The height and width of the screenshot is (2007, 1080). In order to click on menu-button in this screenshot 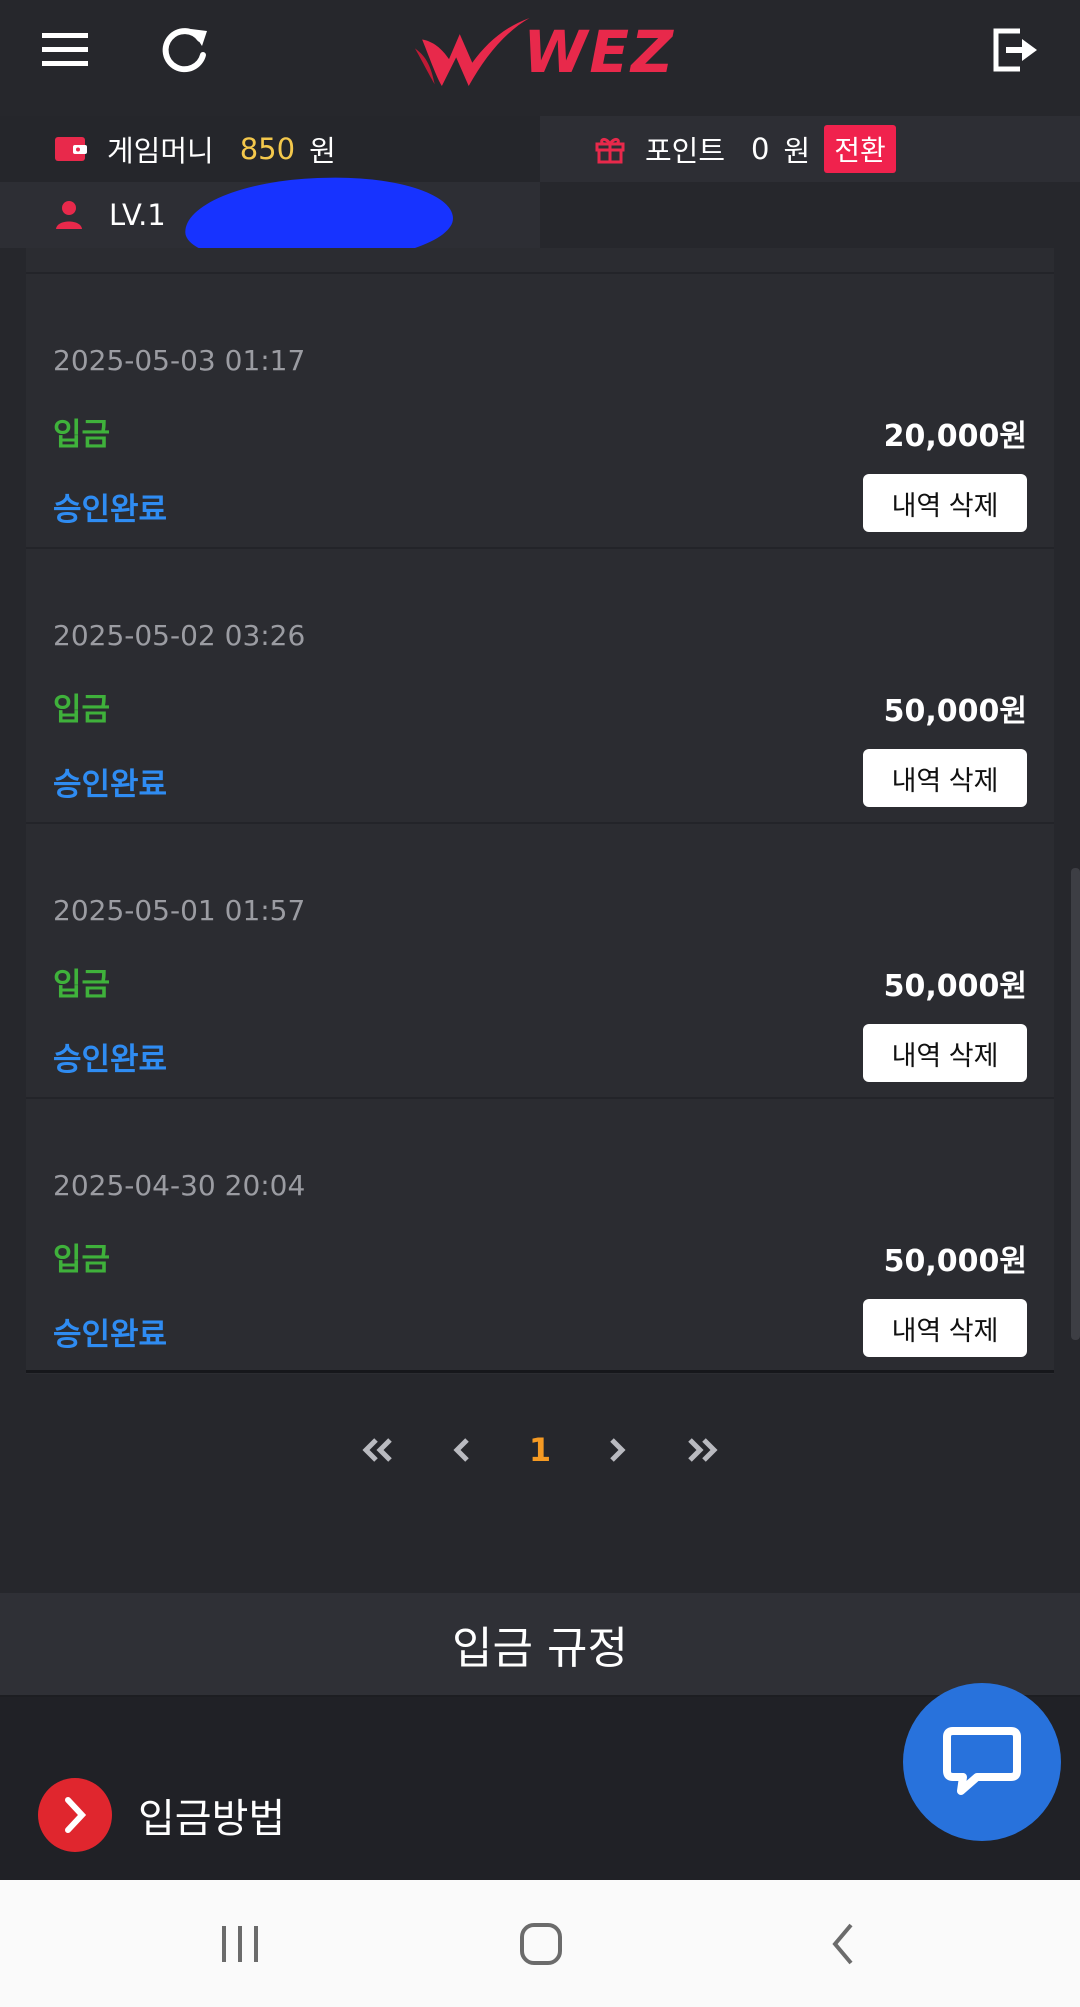, I will do `click(65, 50)`.